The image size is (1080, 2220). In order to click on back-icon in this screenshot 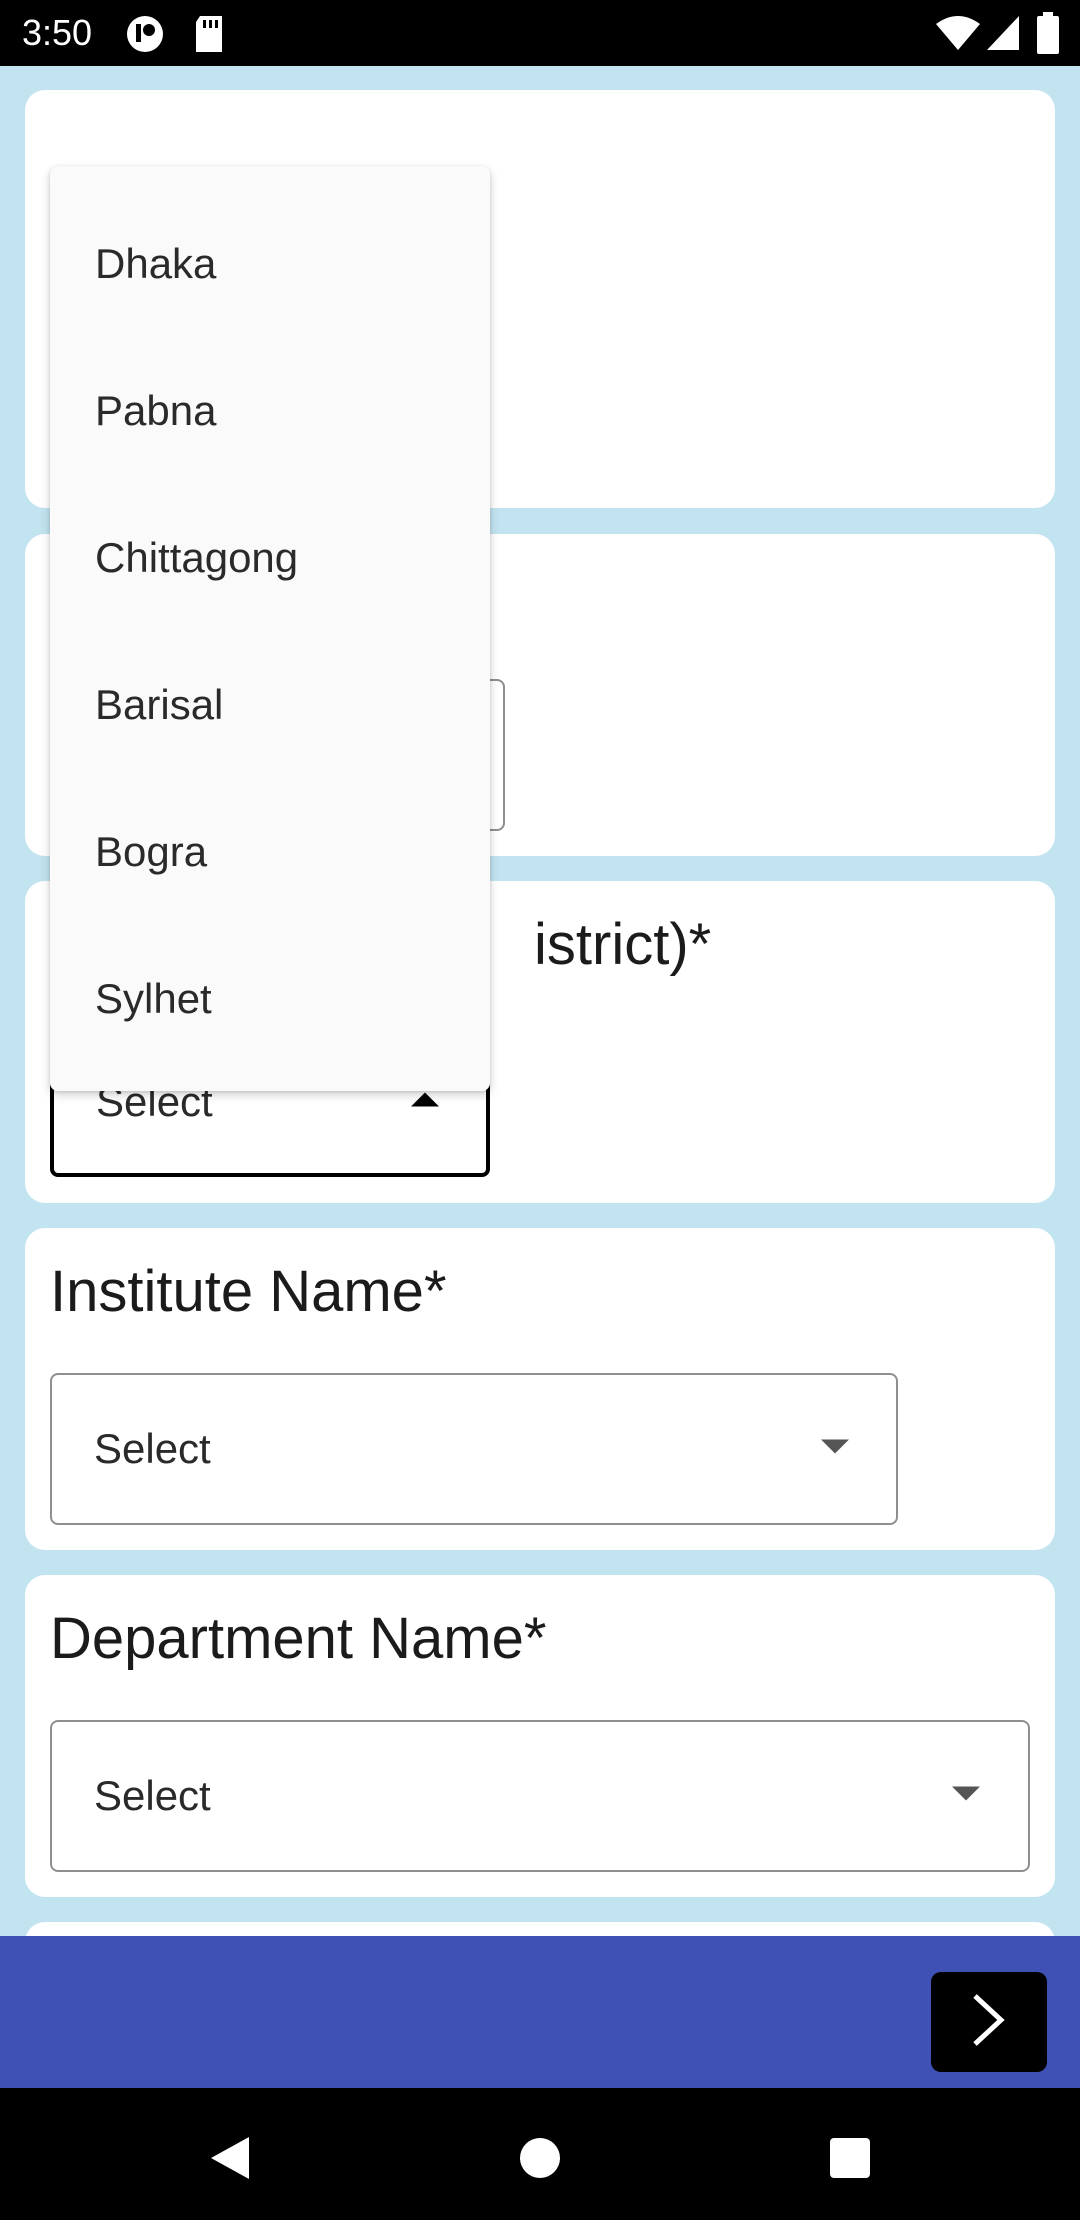, I will do `click(230, 2158)`.